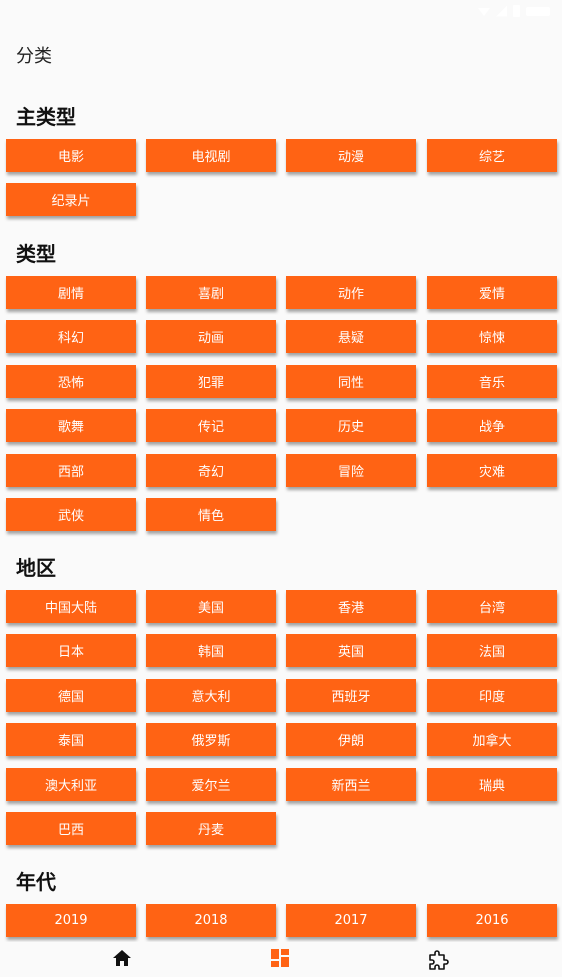 This screenshot has width=562, height=977. What do you see at coordinates (36, 568) in the screenshot?
I see `section-title: 地区` at bounding box center [36, 568].